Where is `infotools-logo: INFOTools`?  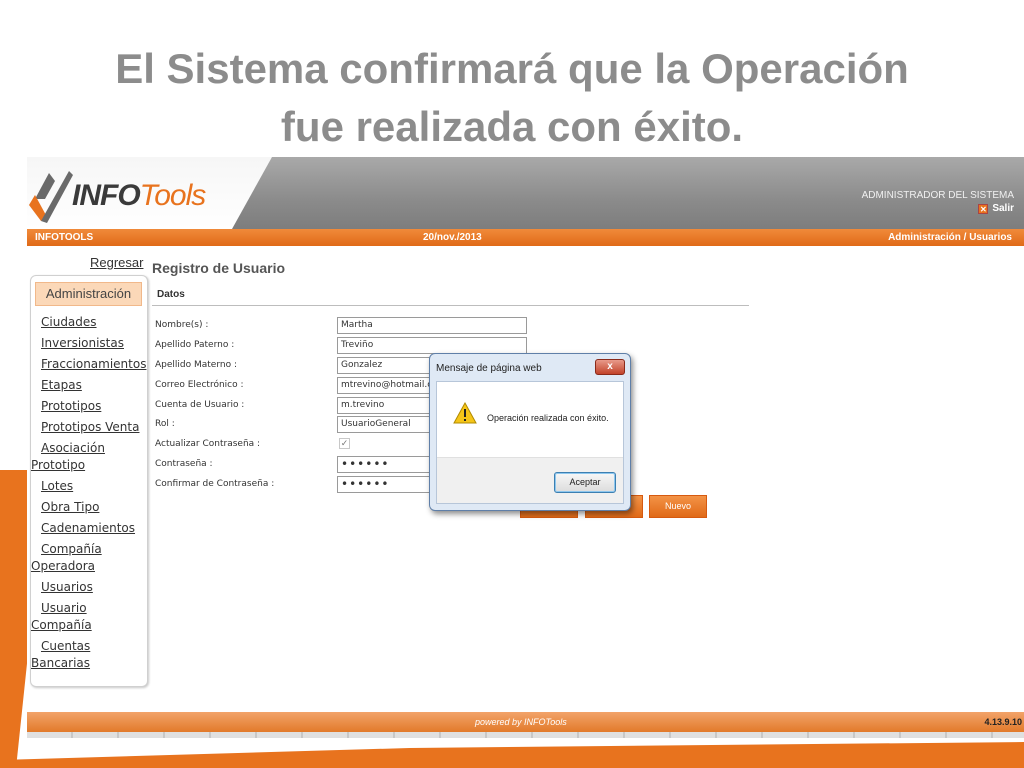 infotools-logo: INFOTools is located at coordinates (117, 194).